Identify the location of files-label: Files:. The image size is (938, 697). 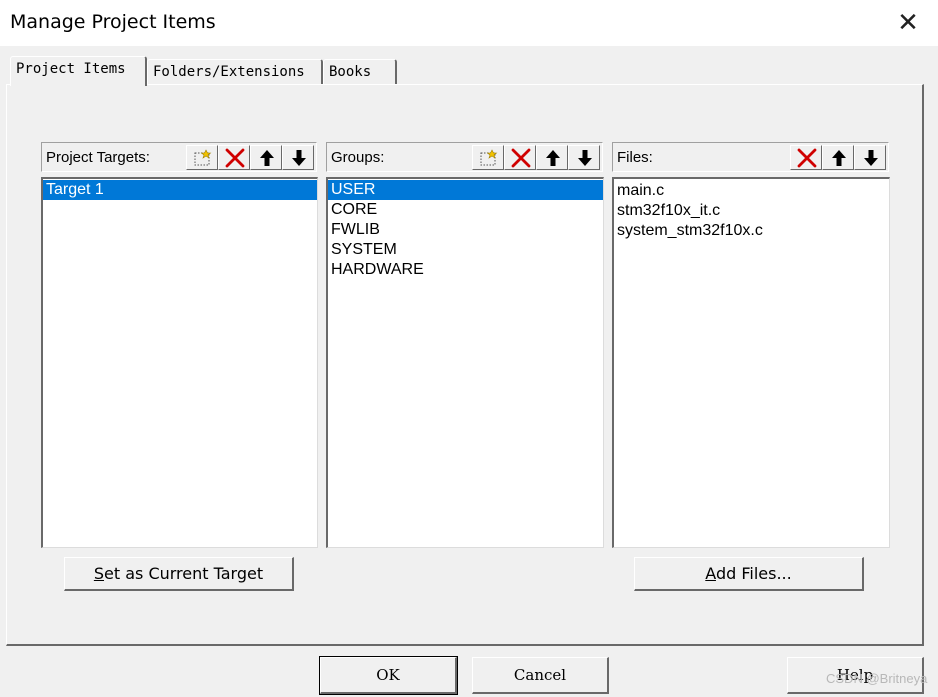
(635, 157).